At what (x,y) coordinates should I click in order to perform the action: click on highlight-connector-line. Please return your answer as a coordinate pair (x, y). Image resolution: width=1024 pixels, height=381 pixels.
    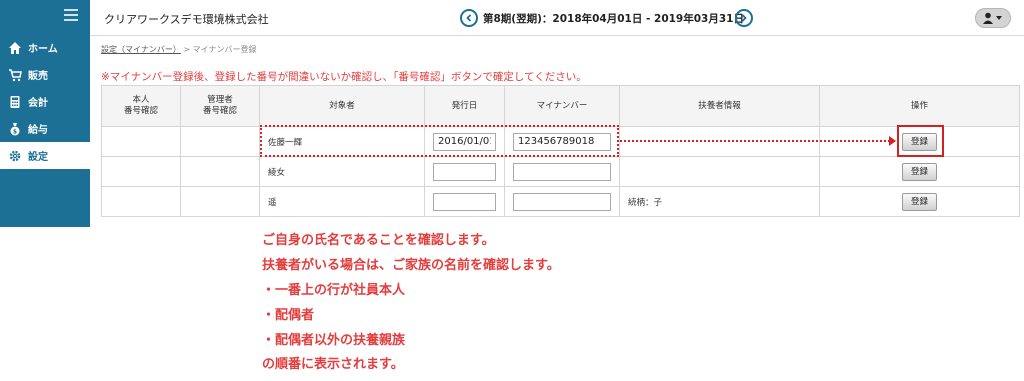
    Looking at the image, I should click on (755, 141).